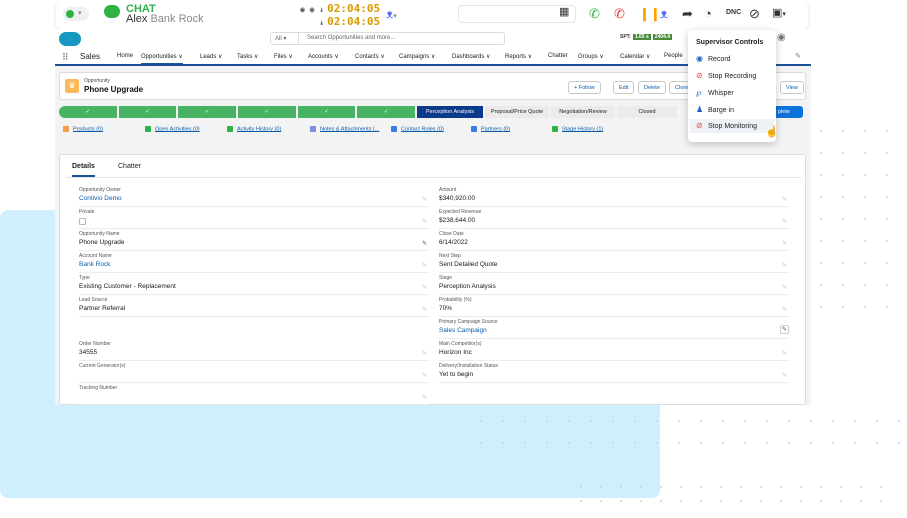 This screenshot has height=518, width=907. Describe the element at coordinates (451, 234) in the screenshot. I see `field-label: Close Date` at that location.